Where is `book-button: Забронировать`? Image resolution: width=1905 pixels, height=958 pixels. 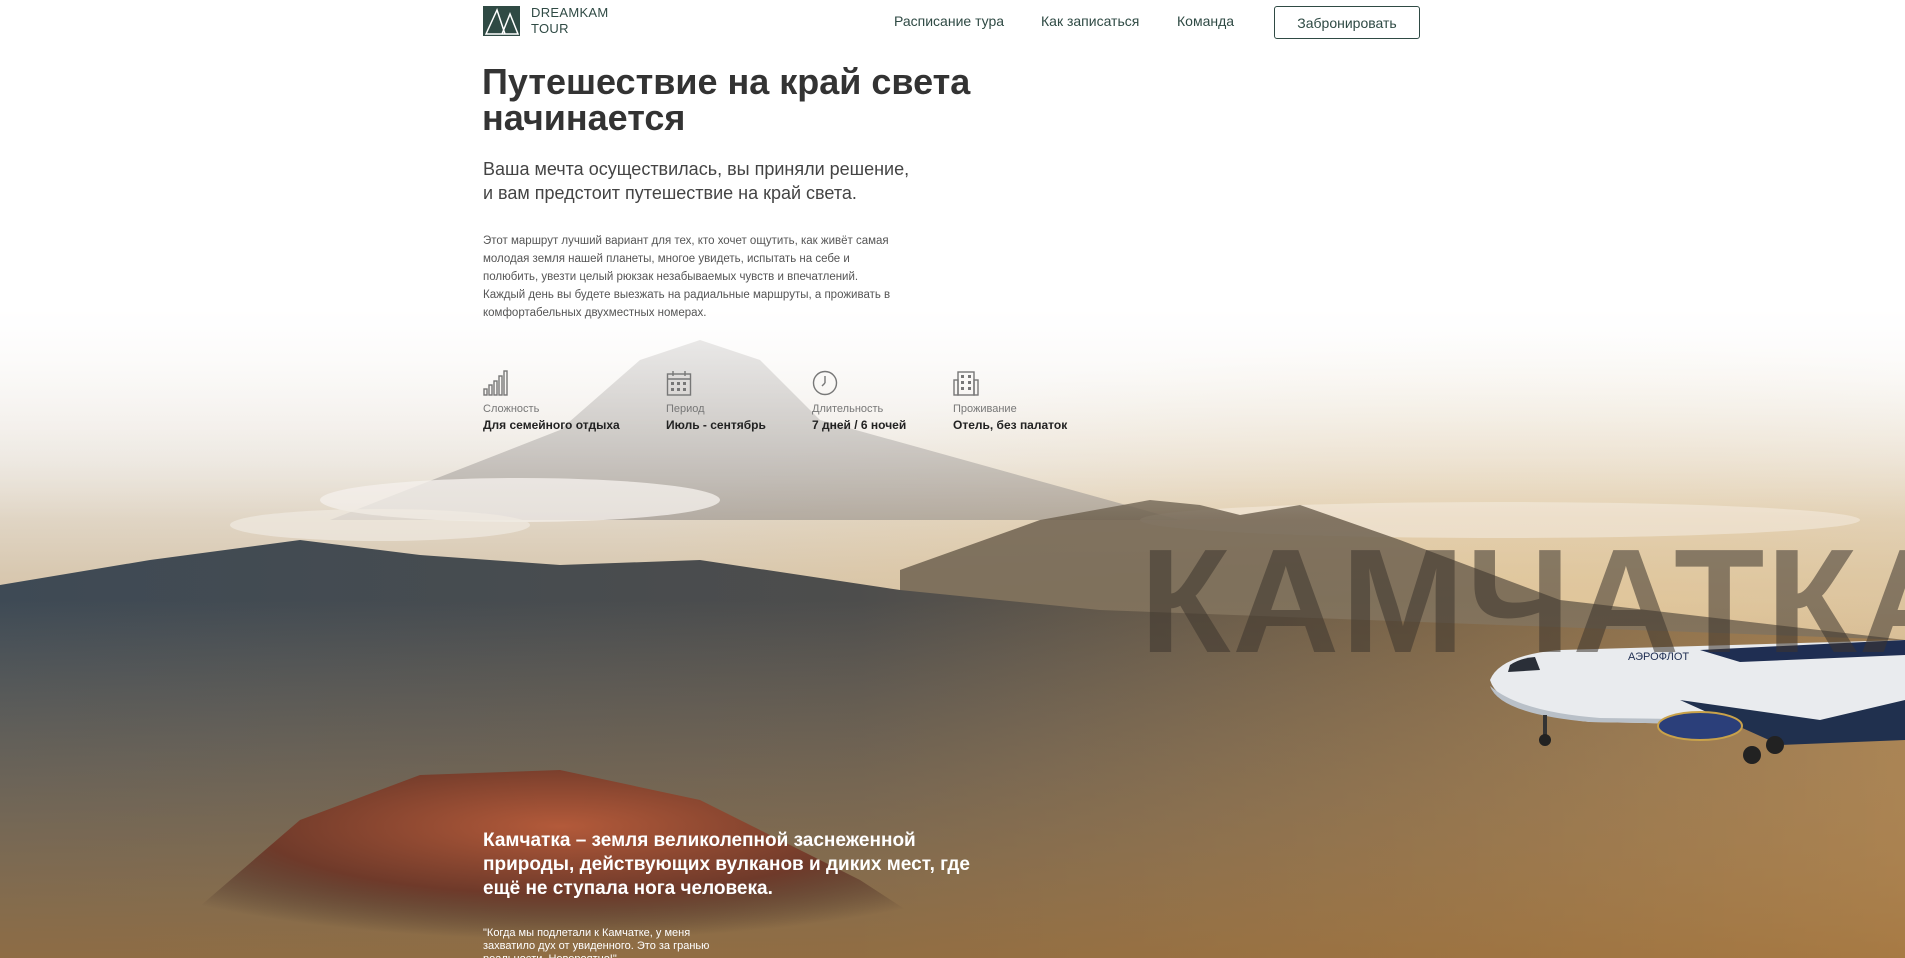 book-button: Забронировать is located at coordinates (1347, 22).